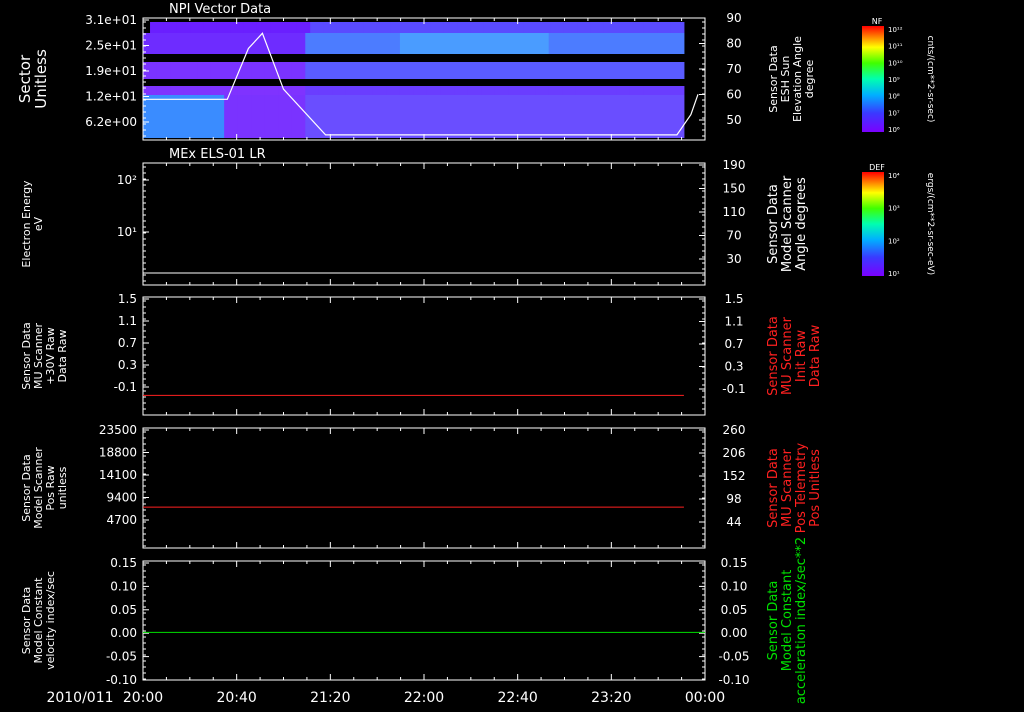 This screenshot has height=712, width=1024. I want to click on right-y-tick-label: 44, so click(733, 522).